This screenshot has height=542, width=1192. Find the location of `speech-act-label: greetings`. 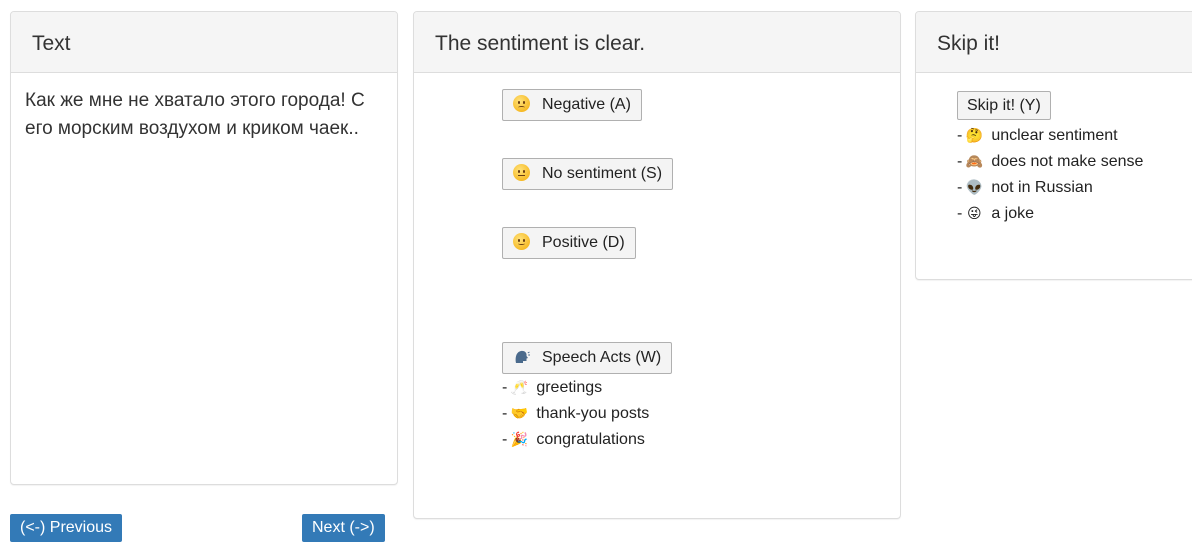

speech-act-label: greetings is located at coordinates (569, 387).